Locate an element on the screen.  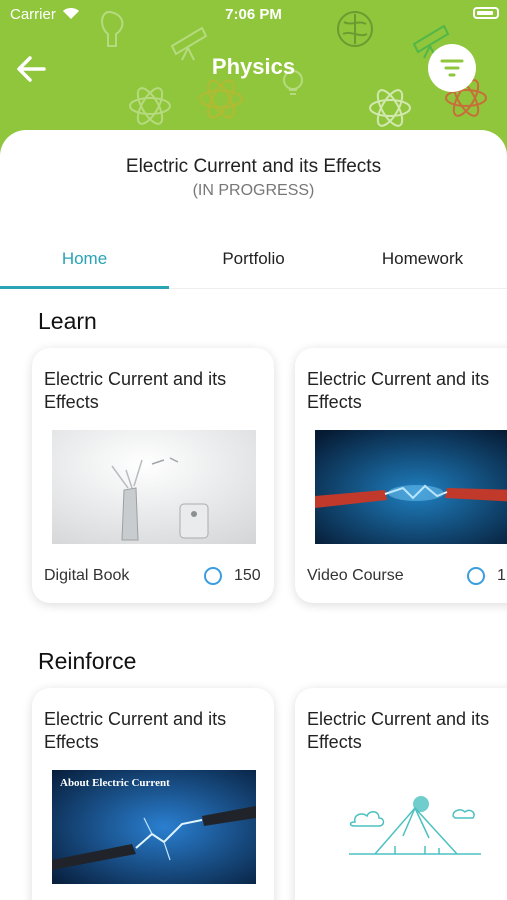
section-title-reinforce: Reinforce is located at coordinates (87, 661).